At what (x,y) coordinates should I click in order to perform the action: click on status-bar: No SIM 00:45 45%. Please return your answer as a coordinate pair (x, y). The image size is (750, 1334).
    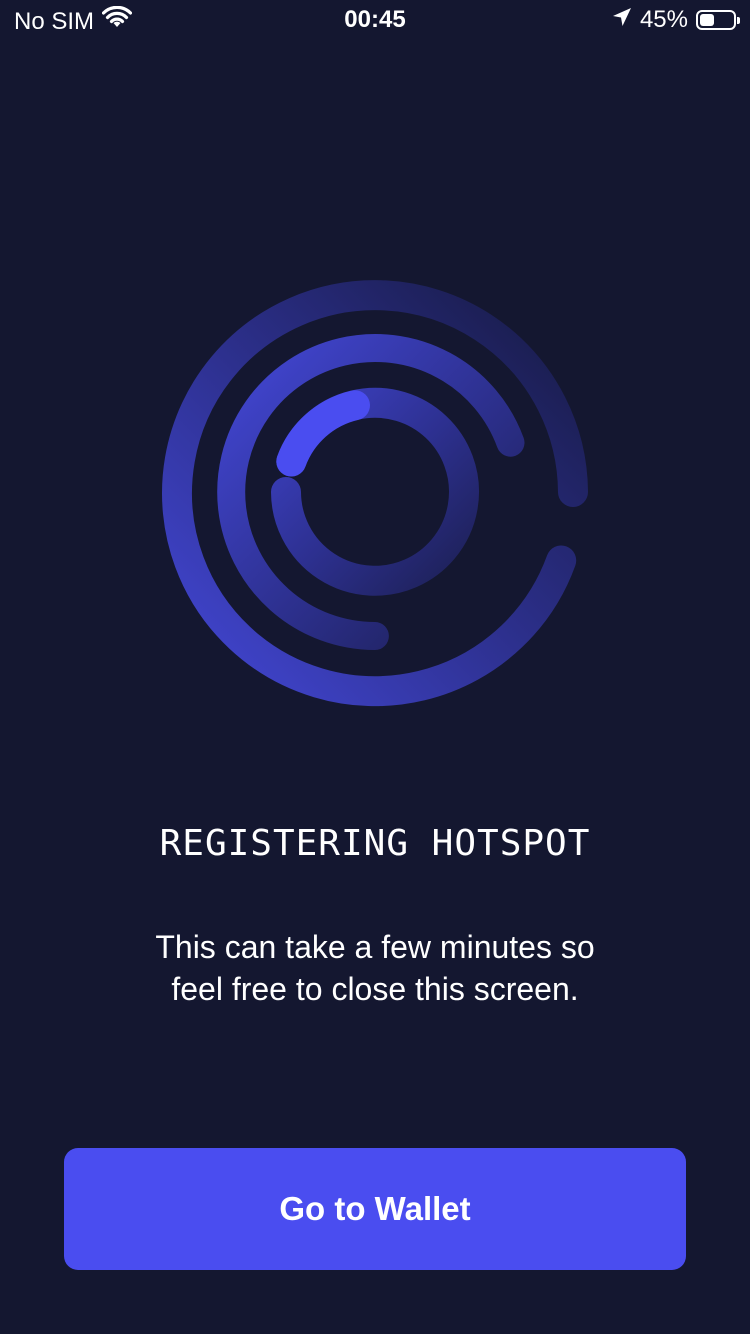
    Looking at the image, I should click on (375, 20).